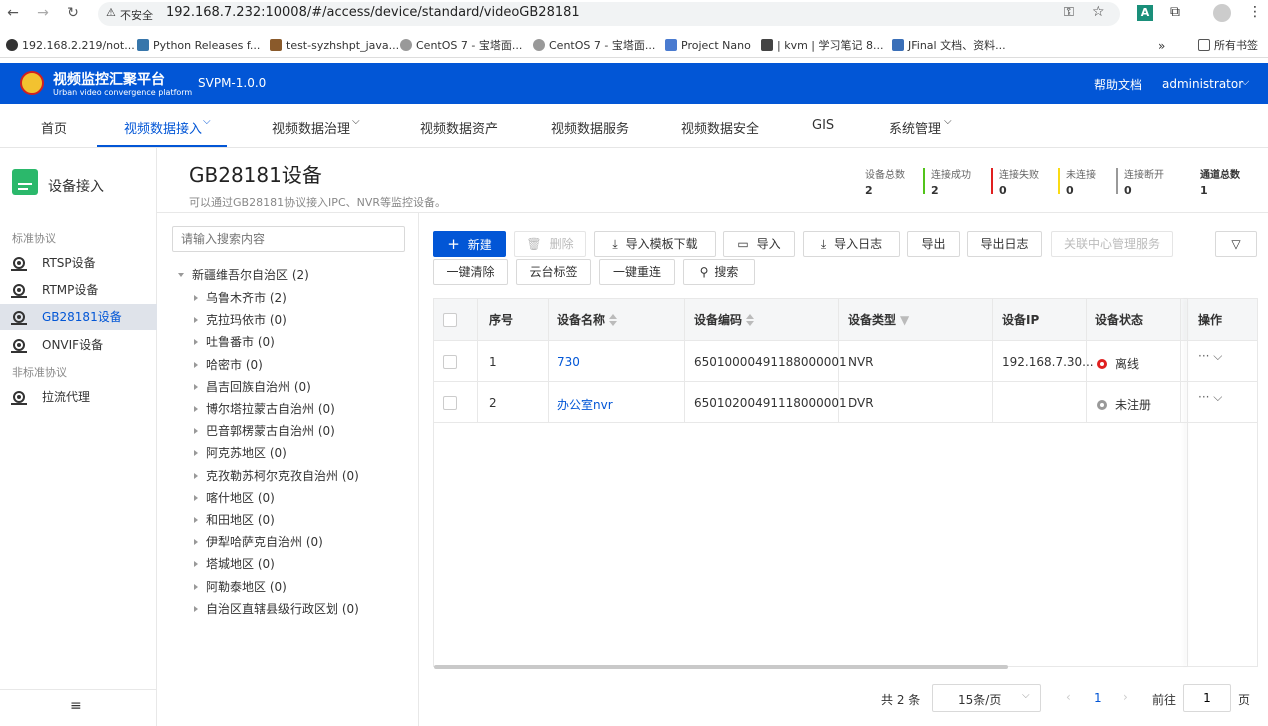 This screenshot has width=1268, height=726. I want to click on sidebar-item-rtmp: RTMP设备, so click(78, 290).